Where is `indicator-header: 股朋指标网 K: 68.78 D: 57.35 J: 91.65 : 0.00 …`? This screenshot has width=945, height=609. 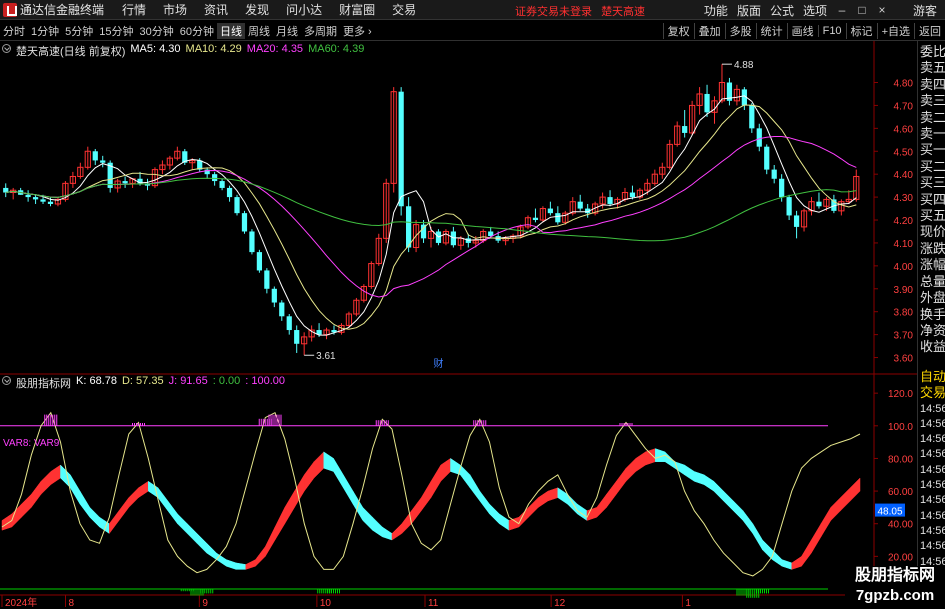
indicator-header: 股朋指标网 K: 68.78 D: 57.35 J: 91.65 : 0.00 … is located at coordinates (143, 383).